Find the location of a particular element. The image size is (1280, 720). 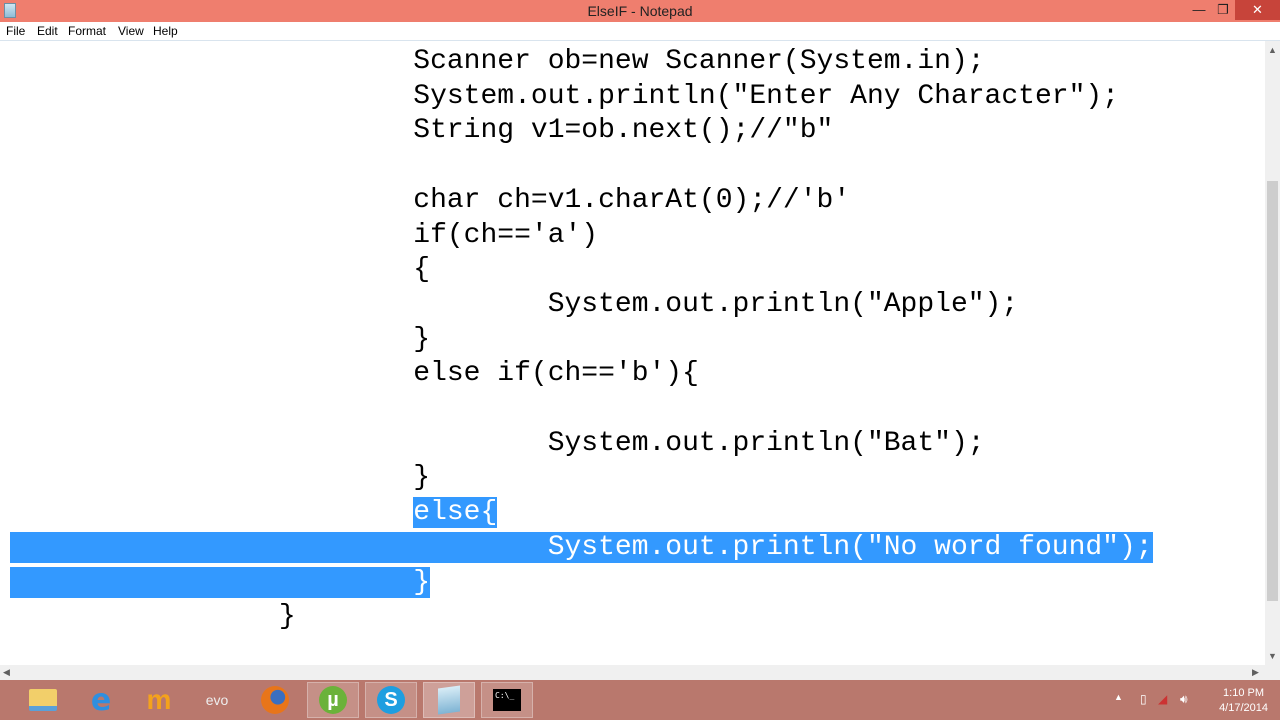

evo-button: evo is located at coordinates (217, 700).